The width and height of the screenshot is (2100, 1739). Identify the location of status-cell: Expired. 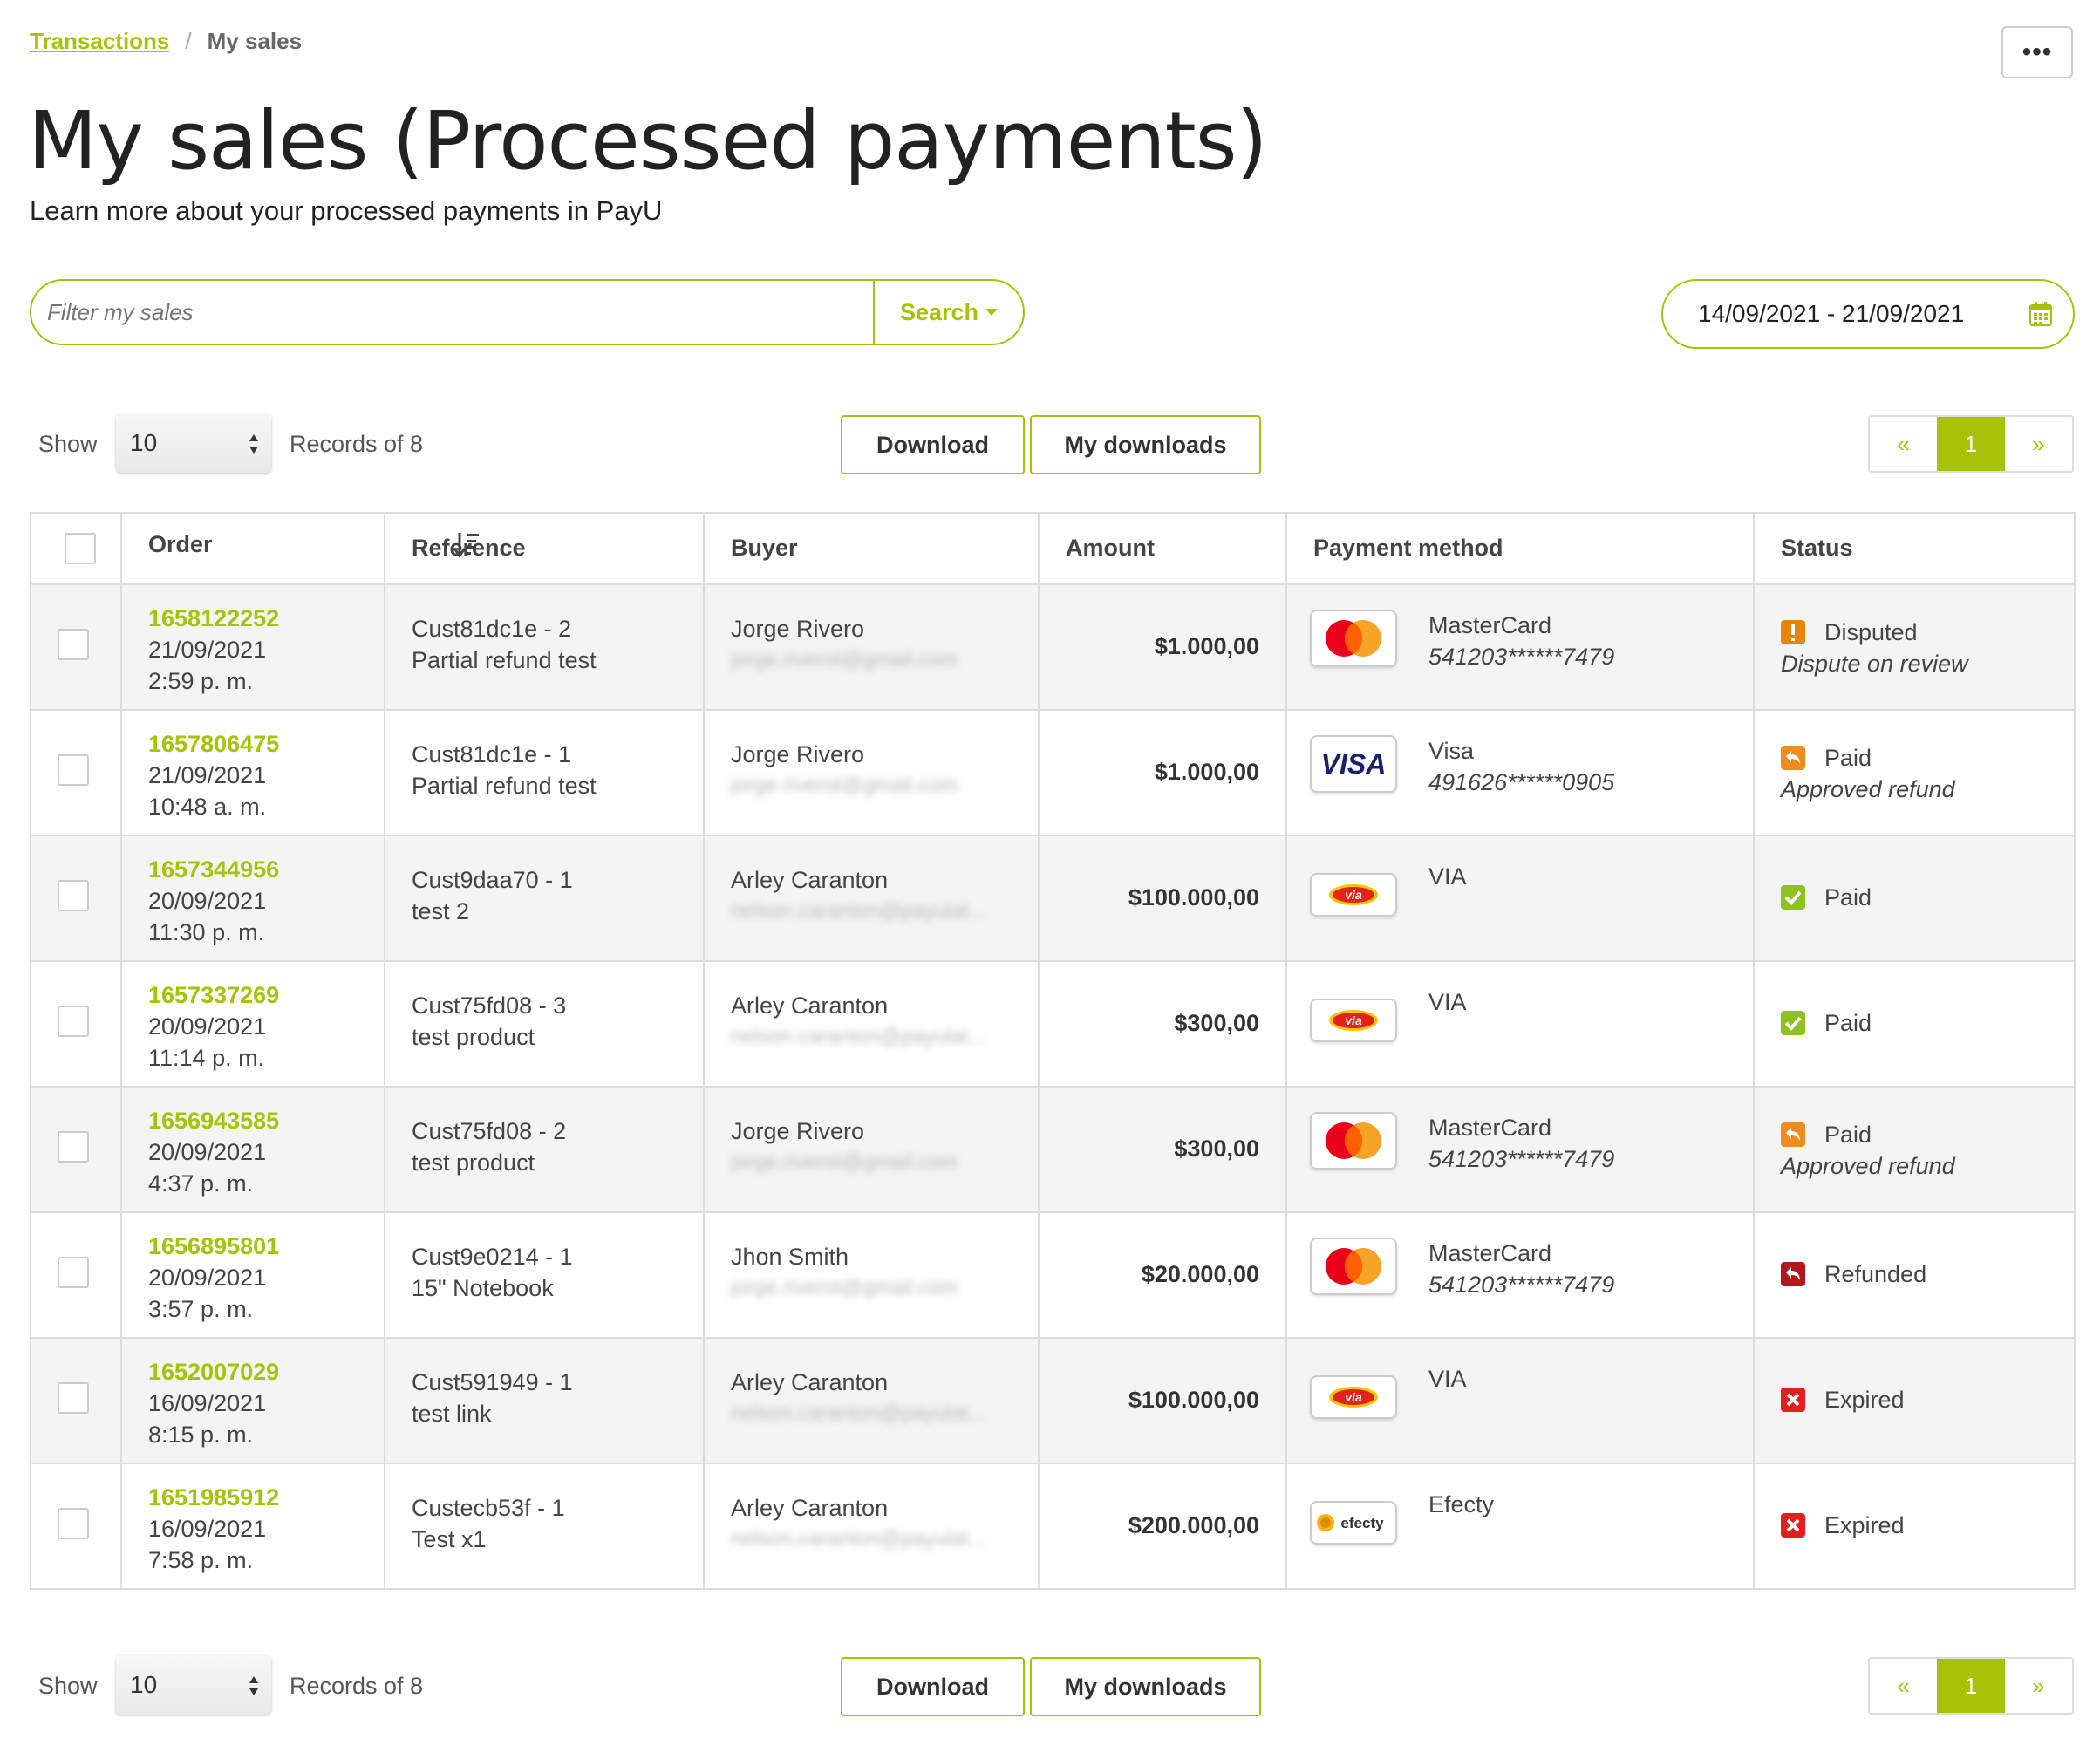
(1915, 1526).